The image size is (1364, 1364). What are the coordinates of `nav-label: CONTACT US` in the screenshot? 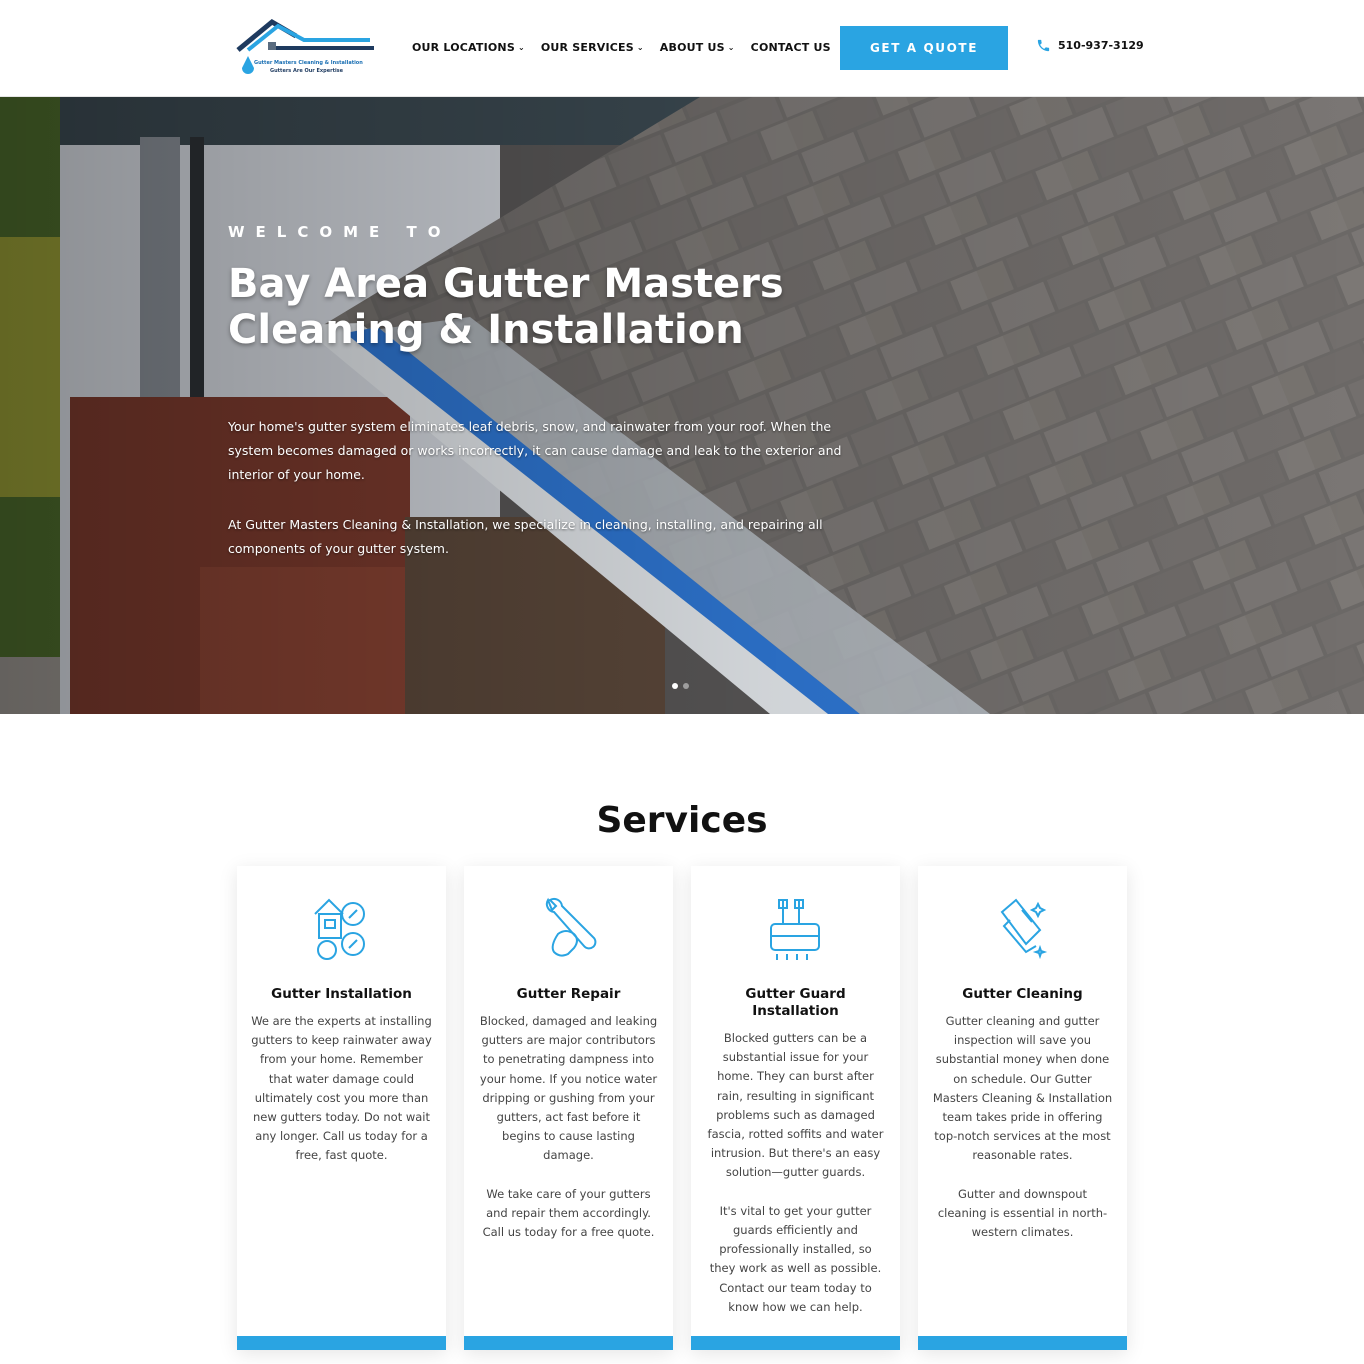 It's located at (790, 47).